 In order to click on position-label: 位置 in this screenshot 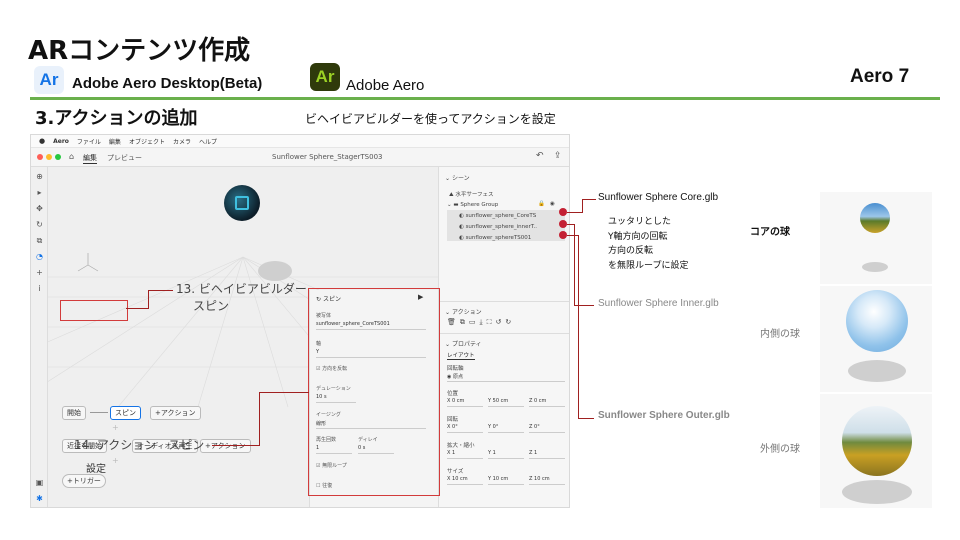, I will do `click(453, 394)`.